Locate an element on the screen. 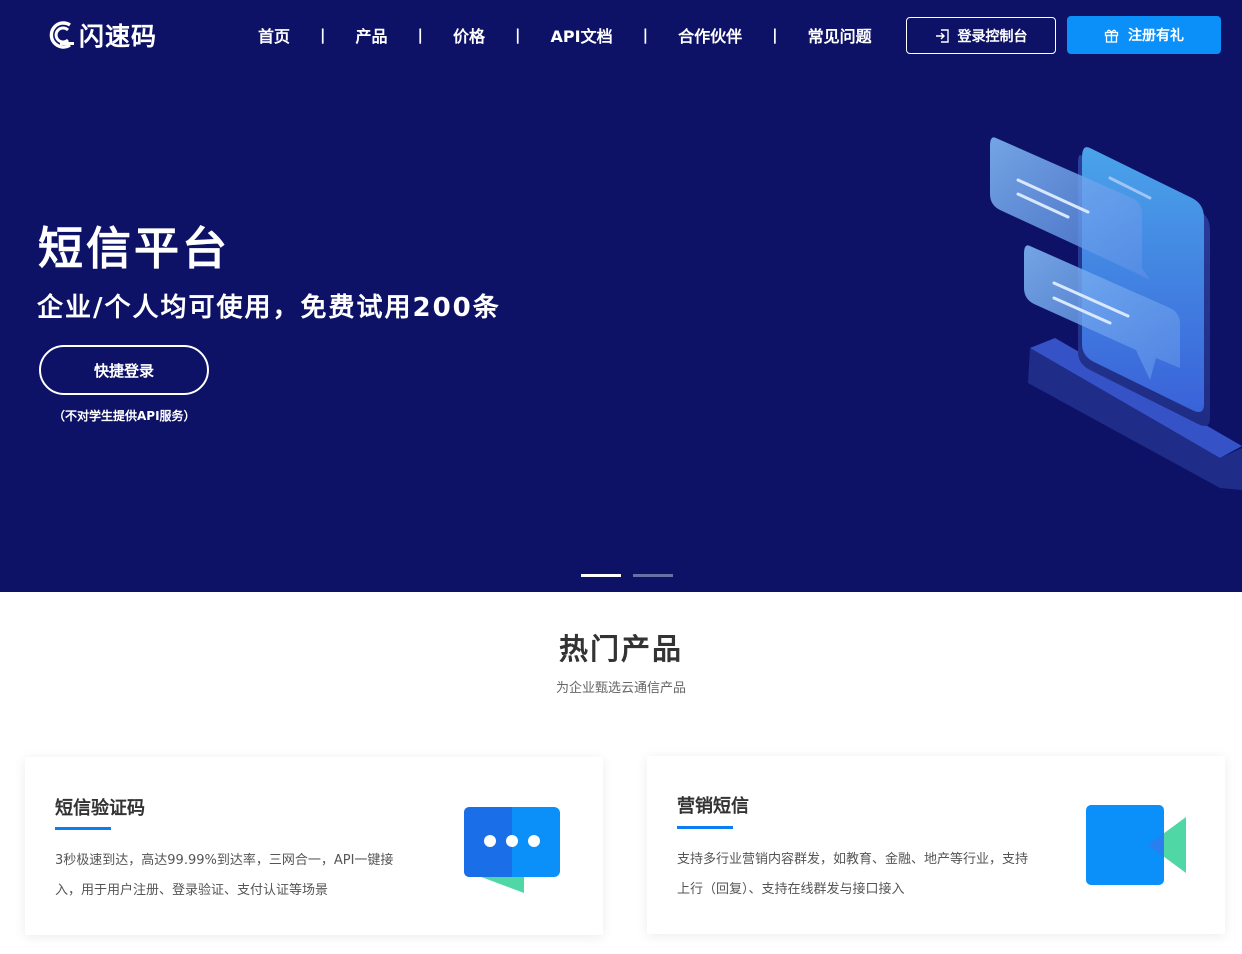  main-nav: 首页 | 产品 | 价格 | API文档 | 合作伙伴 | 常见问题 is located at coordinates (565, 35).